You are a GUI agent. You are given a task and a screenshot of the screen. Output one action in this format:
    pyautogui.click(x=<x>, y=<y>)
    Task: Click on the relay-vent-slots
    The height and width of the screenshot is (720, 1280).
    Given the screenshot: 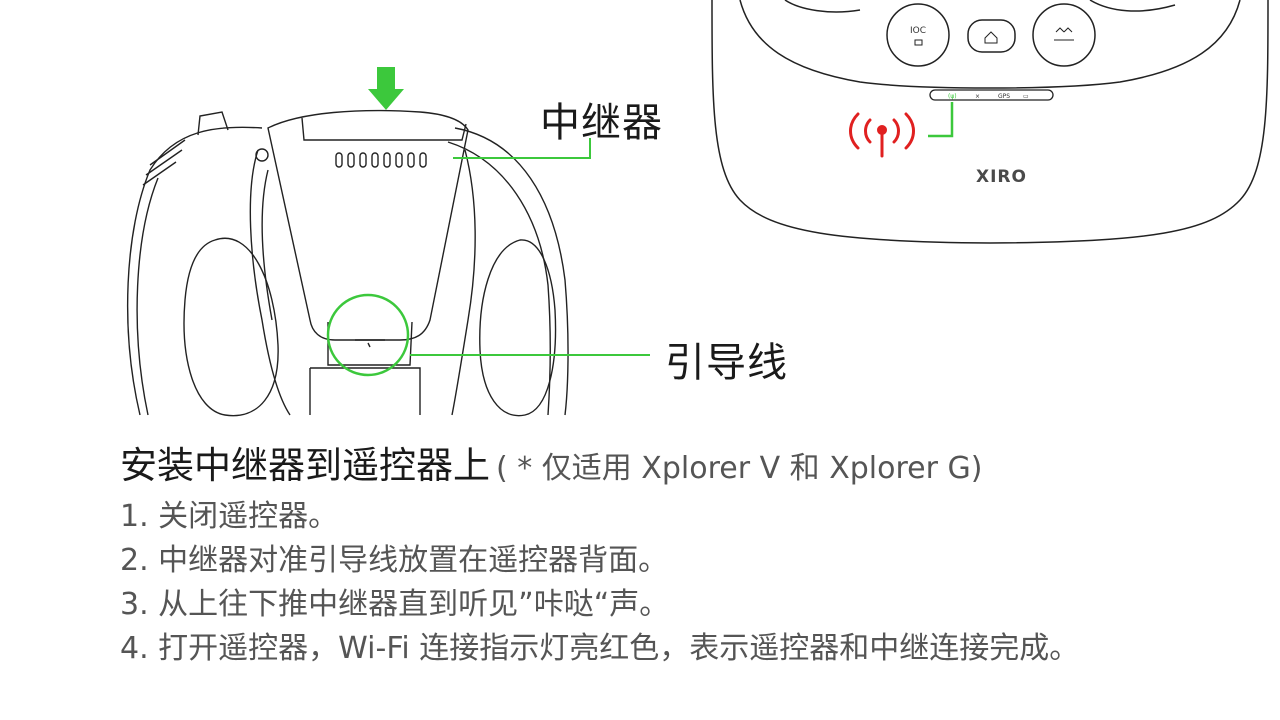 What is the action you would take?
    pyautogui.click(x=381, y=160)
    